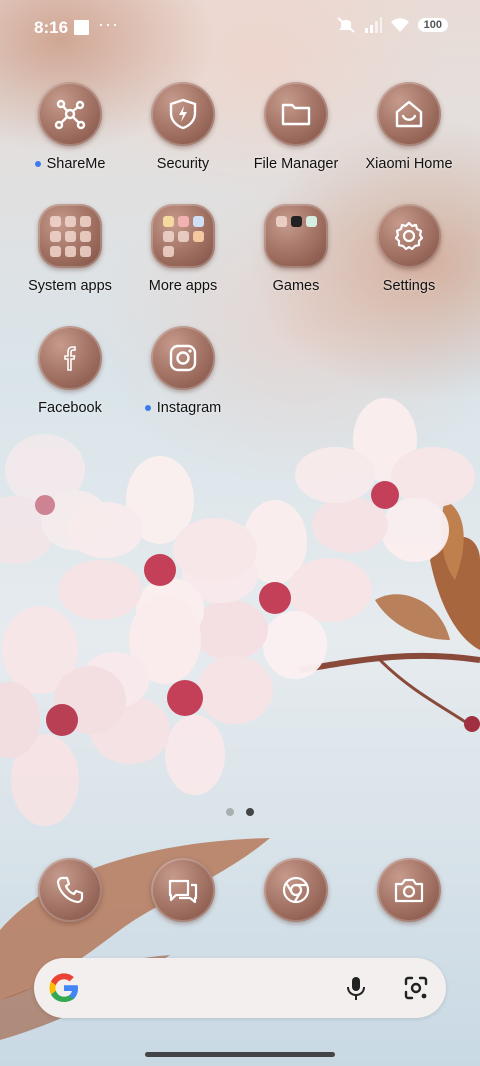  I want to click on lens-icon, so click(416, 988).